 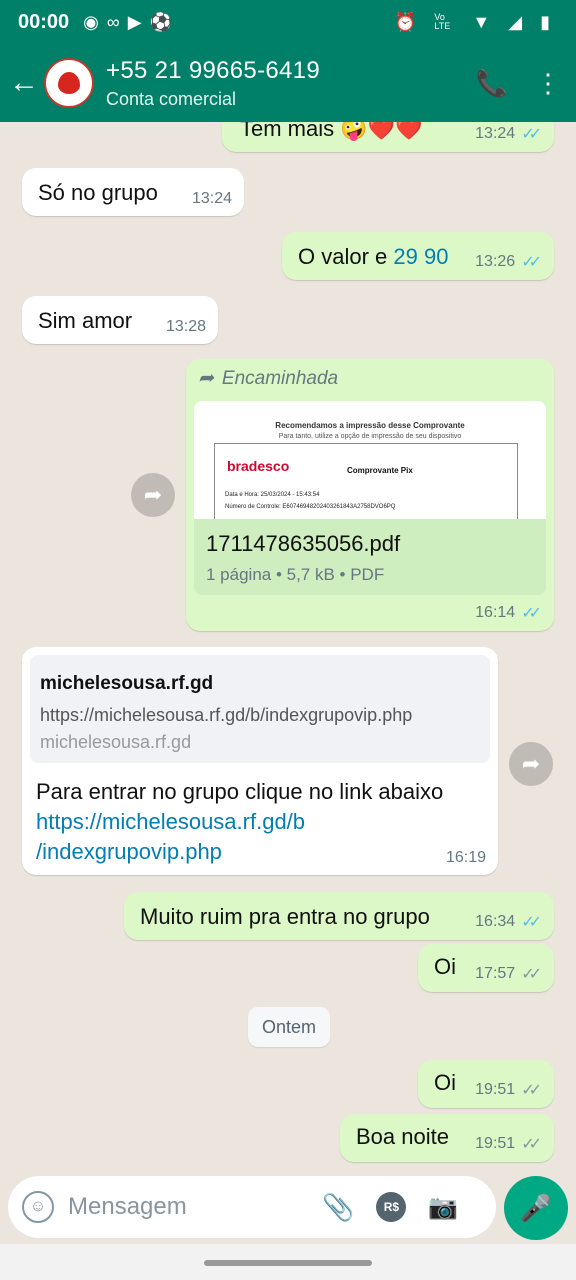 I want to click on message-text: Sim amor, so click(x=85, y=320).